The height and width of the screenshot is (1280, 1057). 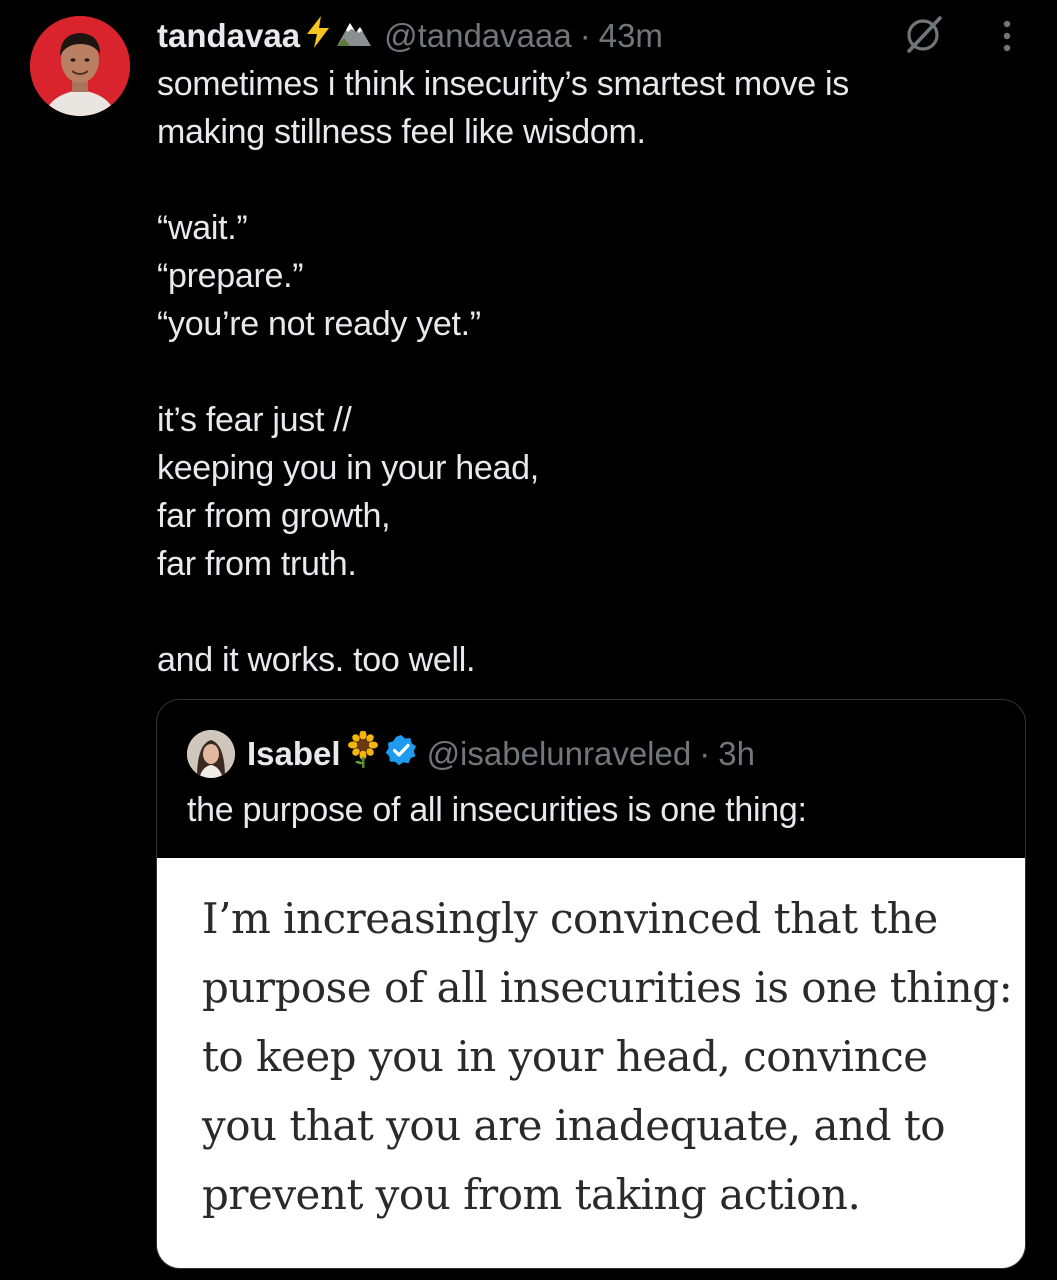 I want to click on tweet-line: far from truth., so click(x=257, y=564).